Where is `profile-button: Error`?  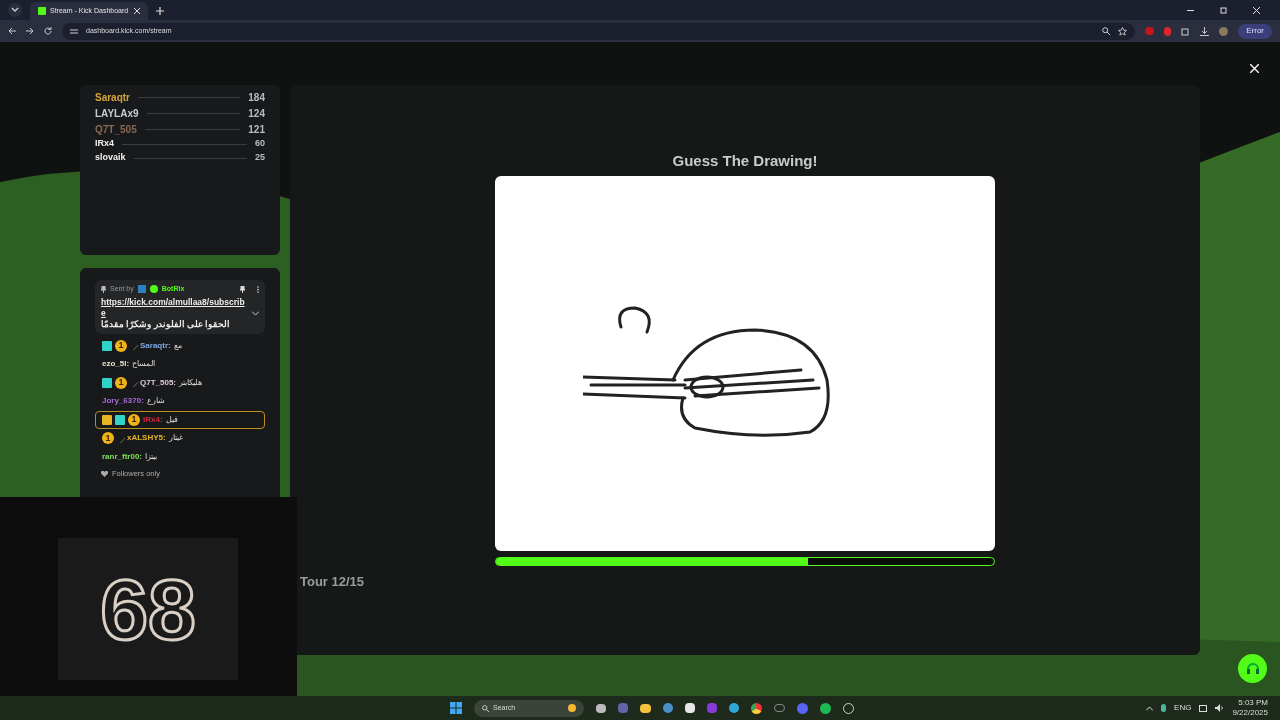 profile-button: Error is located at coordinates (1255, 31).